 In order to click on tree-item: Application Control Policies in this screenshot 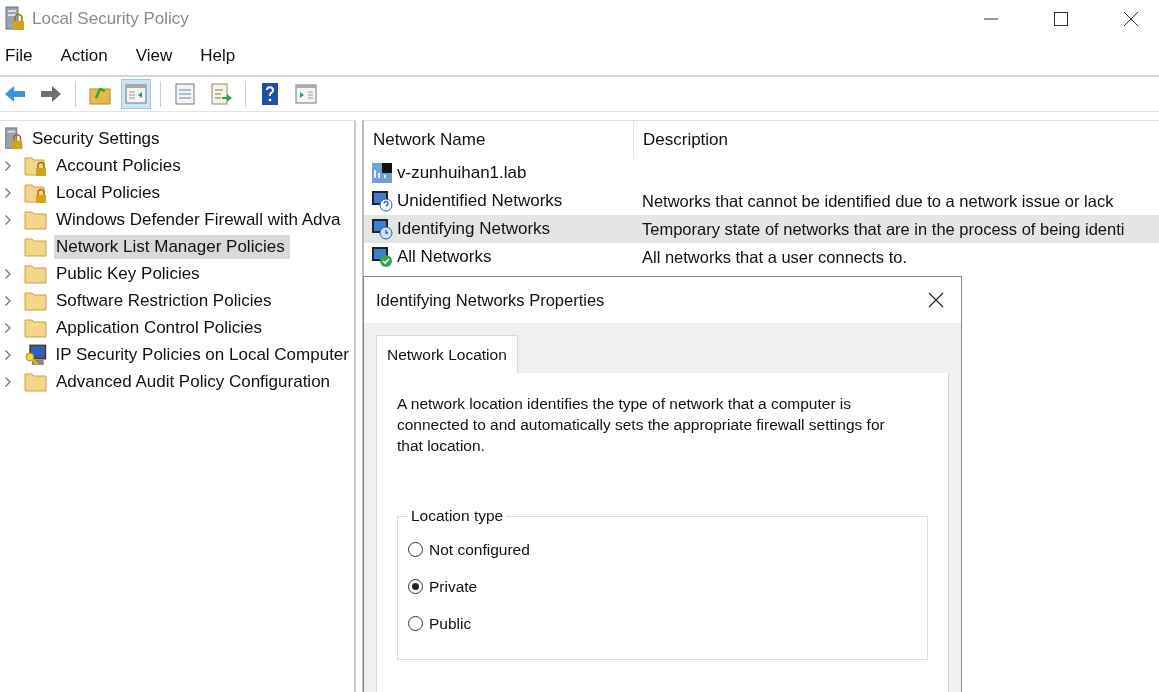, I will do `click(160, 327)`.